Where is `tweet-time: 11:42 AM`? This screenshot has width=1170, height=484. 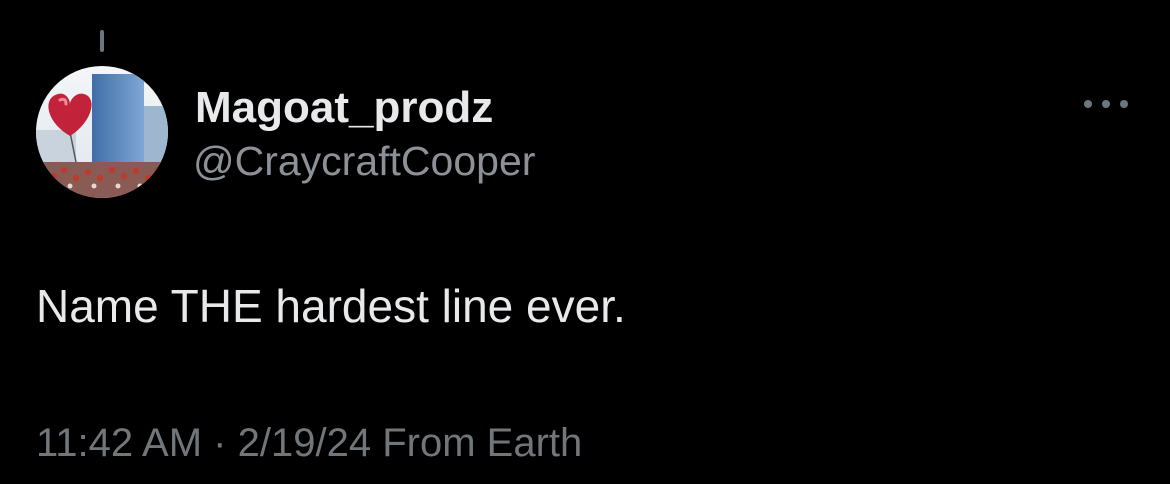 tweet-time: 11:42 AM is located at coordinates (119, 443).